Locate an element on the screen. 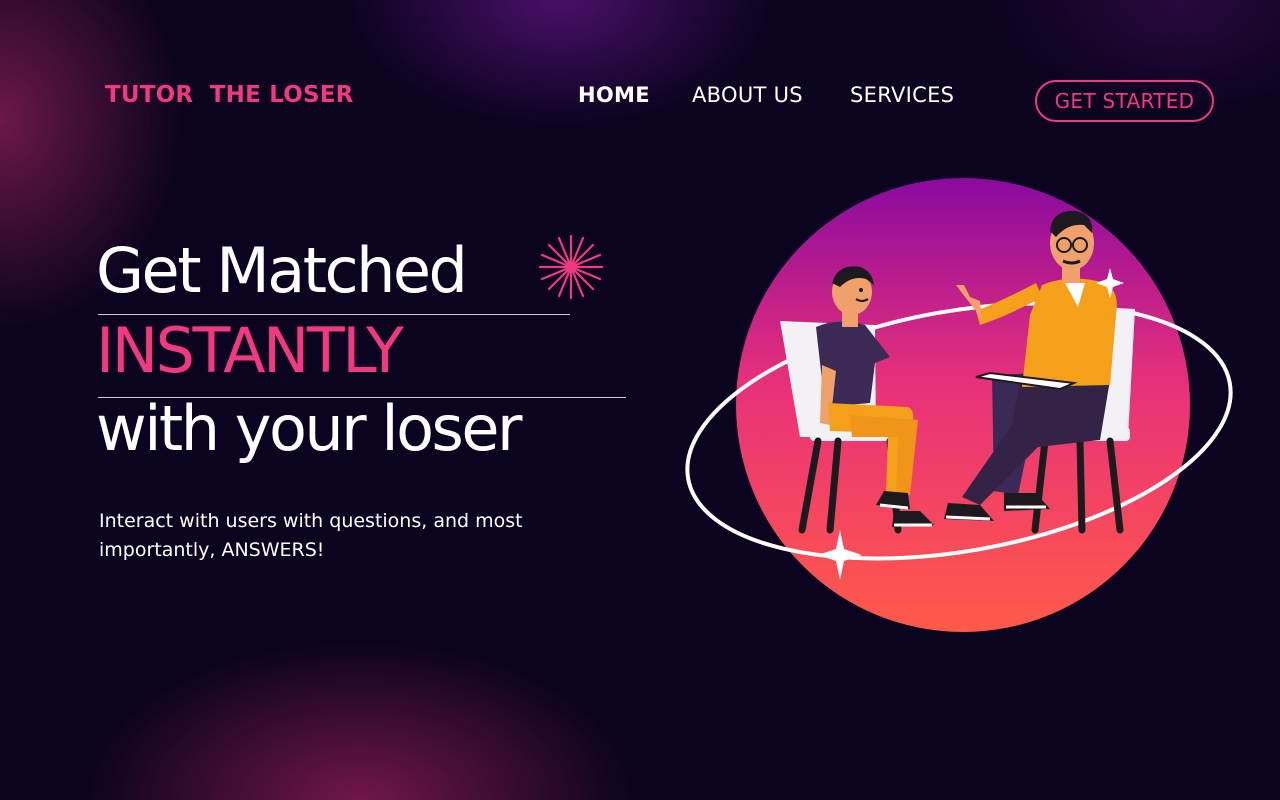 The image size is (1280, 800). sparkle-burst-icon is located at coordinates (571, 267).